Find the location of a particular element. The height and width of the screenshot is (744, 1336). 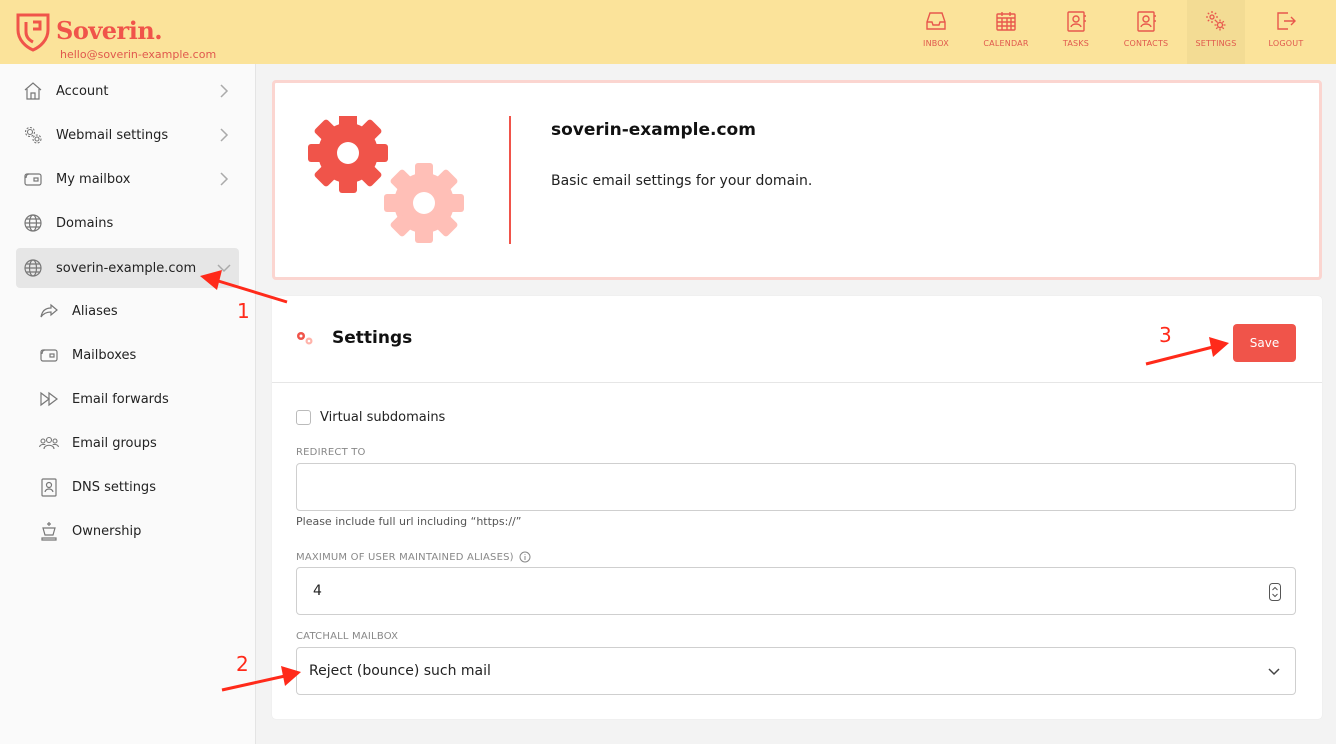

logout-icon is located at coordinates (1286, 21).